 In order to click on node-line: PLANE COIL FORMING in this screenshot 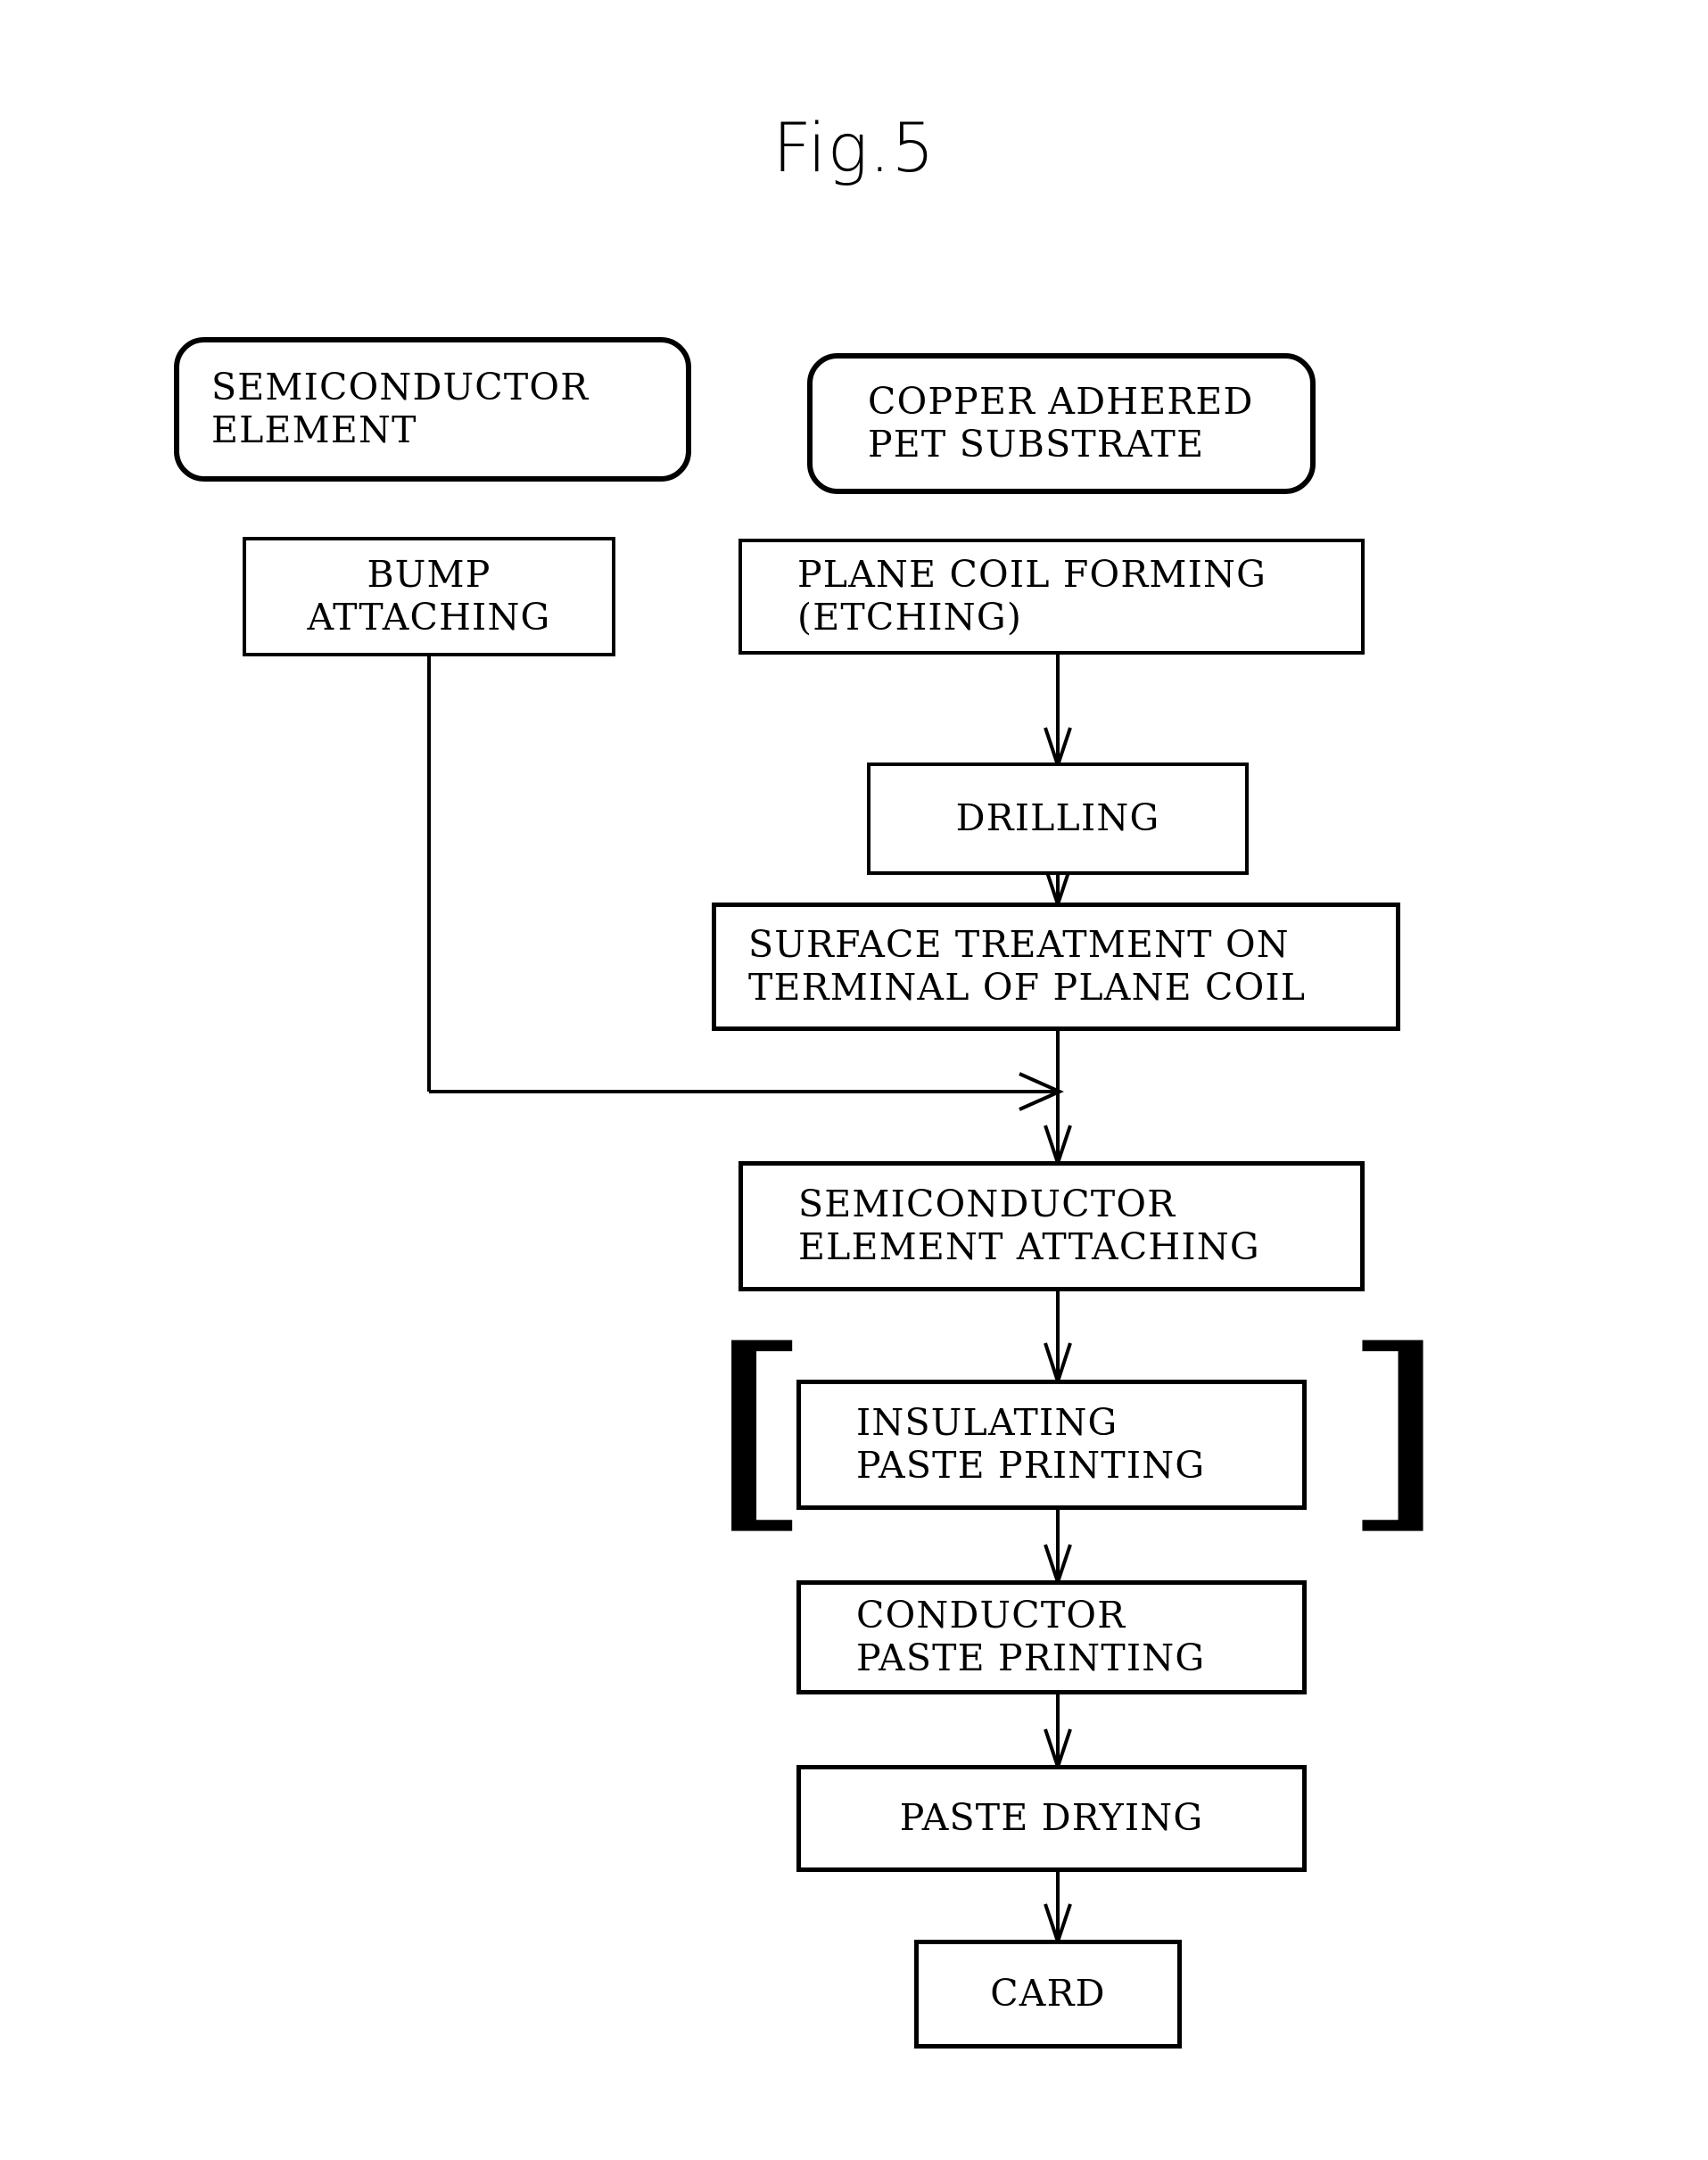, I will do `click(1032, 575)`.